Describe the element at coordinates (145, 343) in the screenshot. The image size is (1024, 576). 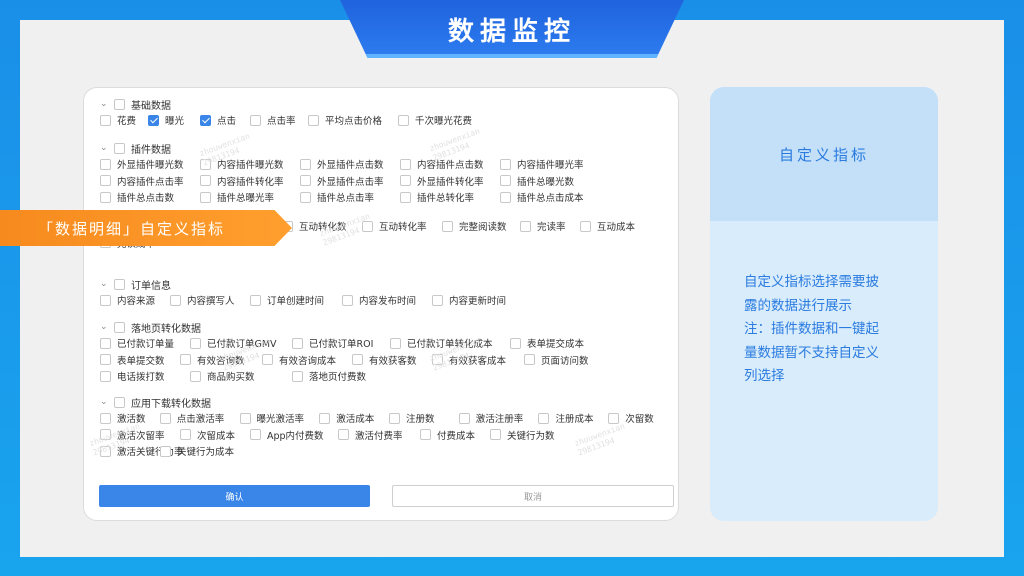
I see `metric-option: 已付款订单量` at that location.